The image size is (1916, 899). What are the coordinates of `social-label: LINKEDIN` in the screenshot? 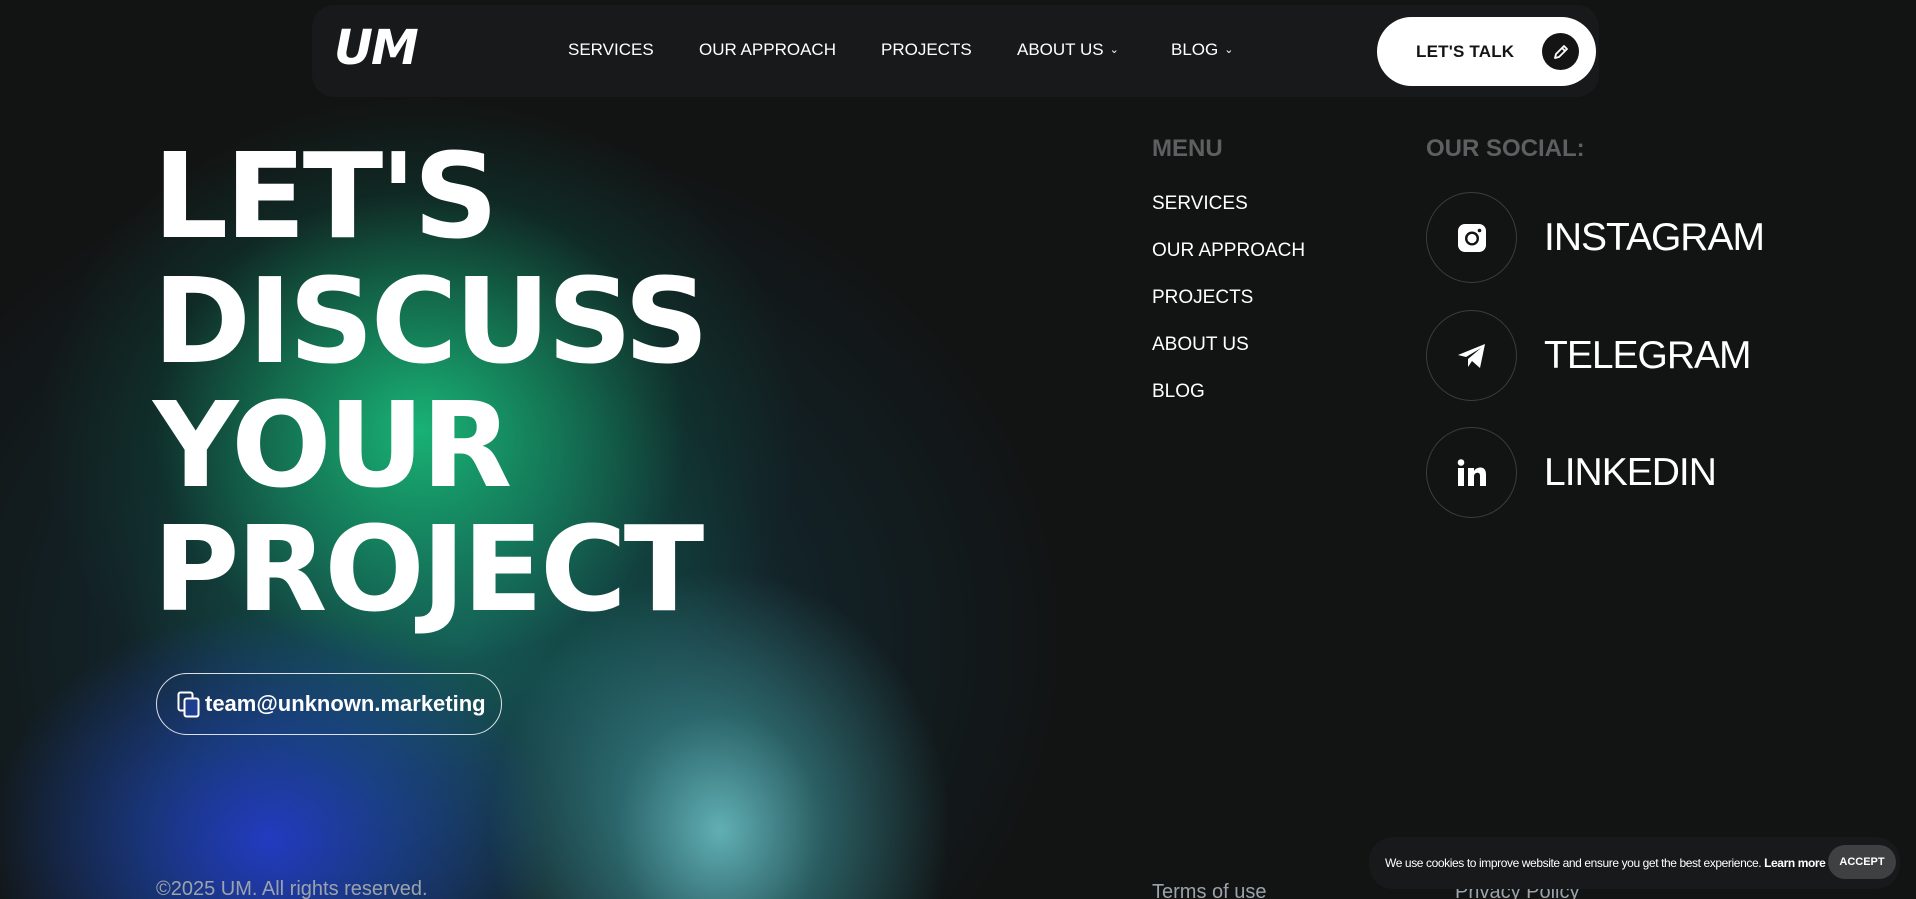 It's located at (1630, 472).